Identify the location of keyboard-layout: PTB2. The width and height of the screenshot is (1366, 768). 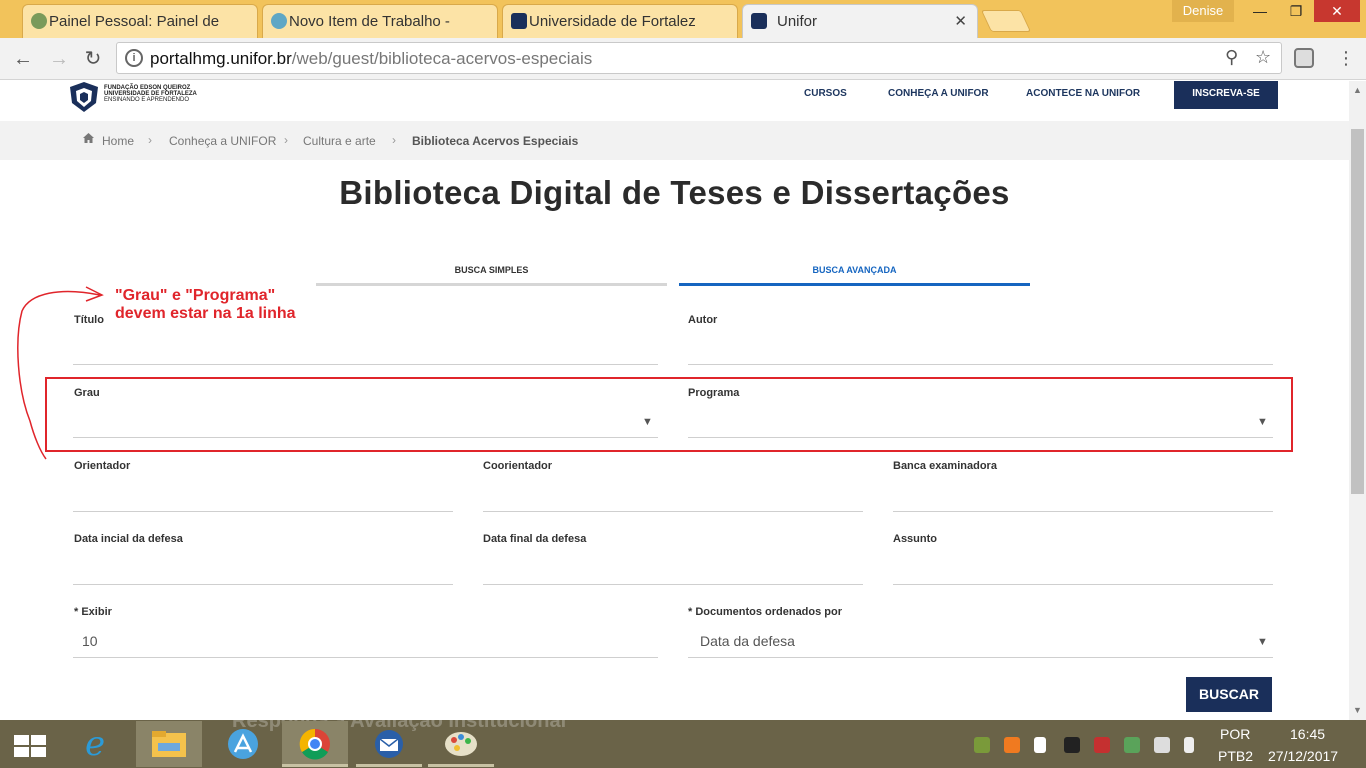
(1235, 756).